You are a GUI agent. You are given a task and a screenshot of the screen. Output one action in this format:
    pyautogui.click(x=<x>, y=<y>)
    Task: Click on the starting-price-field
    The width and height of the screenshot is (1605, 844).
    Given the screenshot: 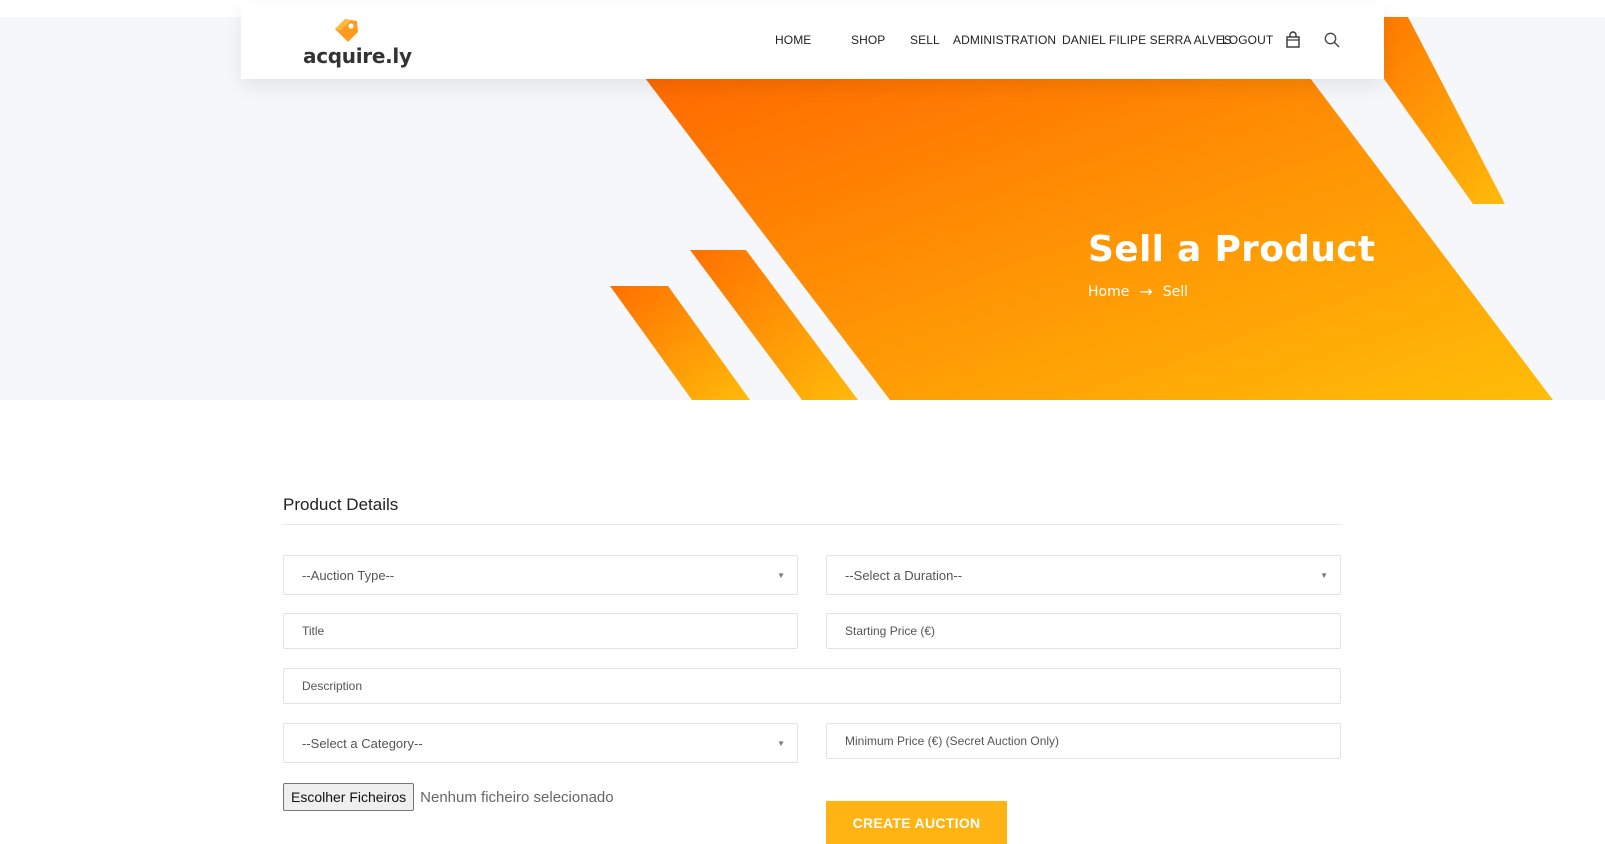 What is the action you would take?
    pyautogui.click(x=1083, y=631)
    